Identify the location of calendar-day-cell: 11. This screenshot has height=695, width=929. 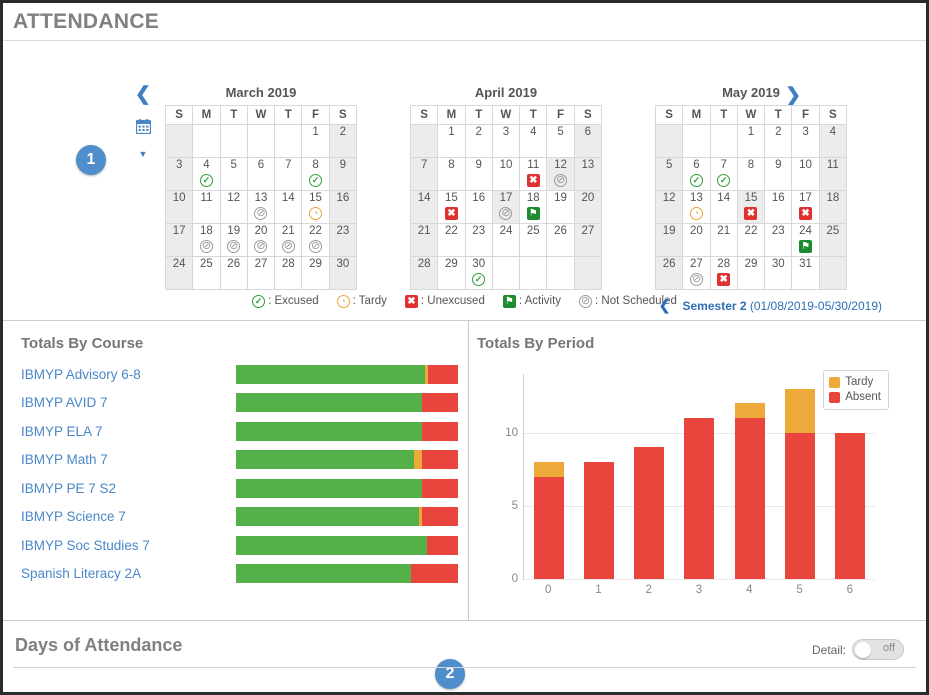
(206, 207).